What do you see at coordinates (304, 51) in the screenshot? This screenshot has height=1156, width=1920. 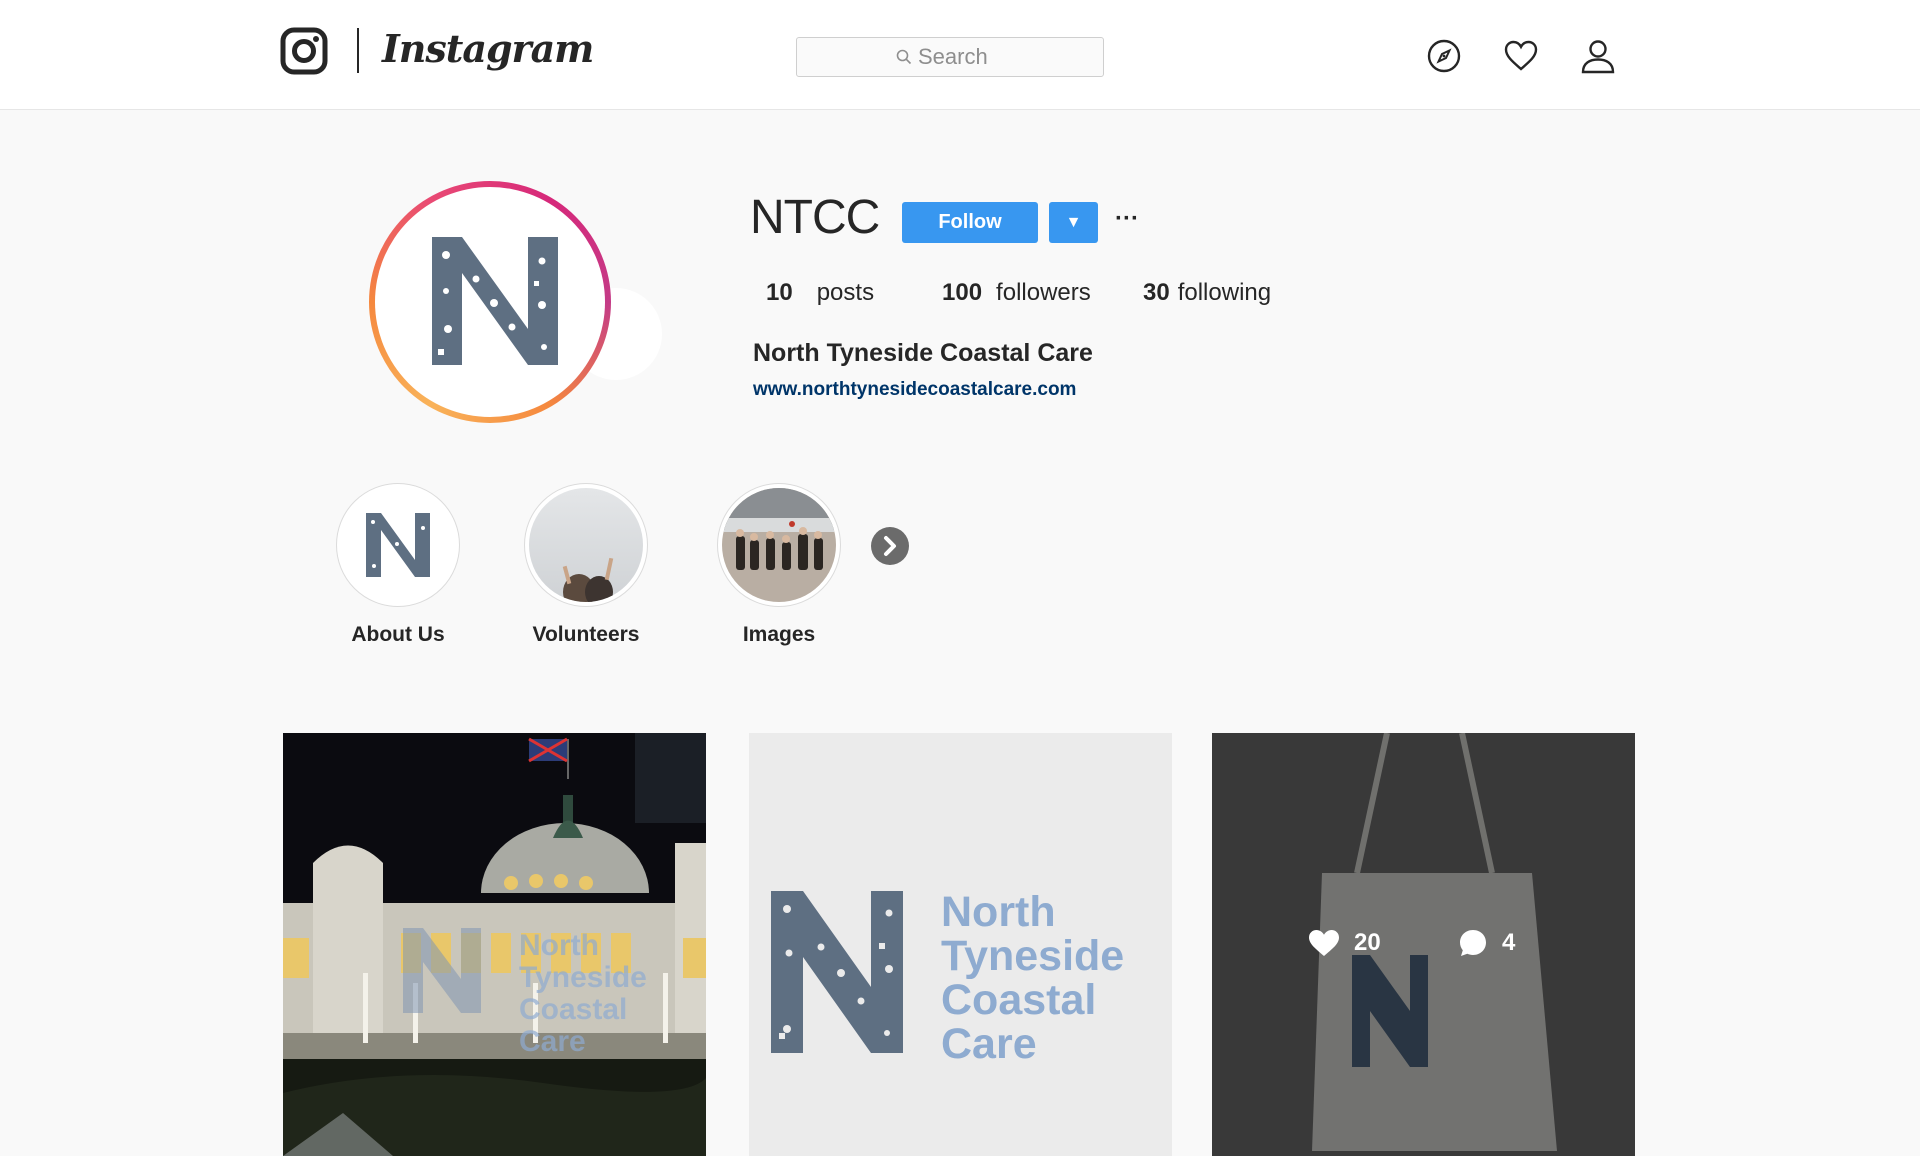 I see `instagram-camera-icon` at bounding box center [304, 51].